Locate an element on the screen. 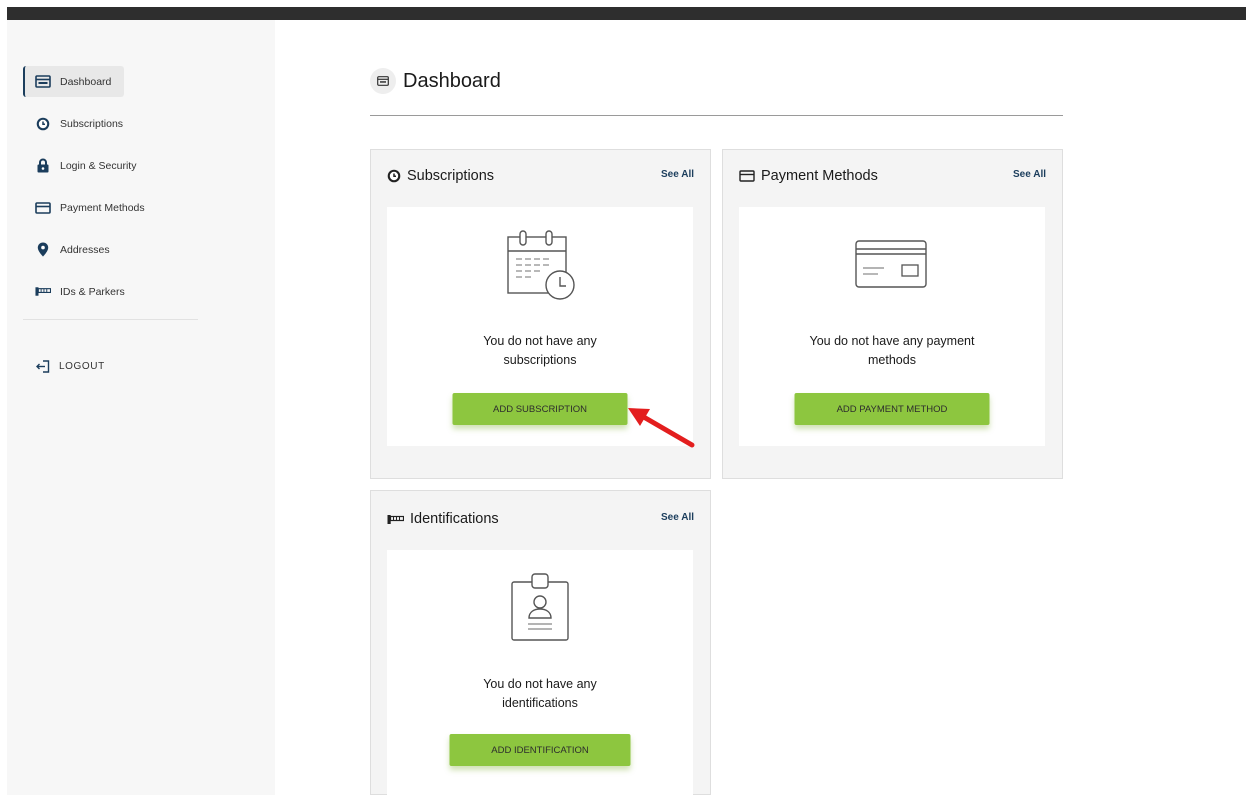 The height and width of the screenshot is (795, 1246). top-bar is located at coordinates (626, 13).